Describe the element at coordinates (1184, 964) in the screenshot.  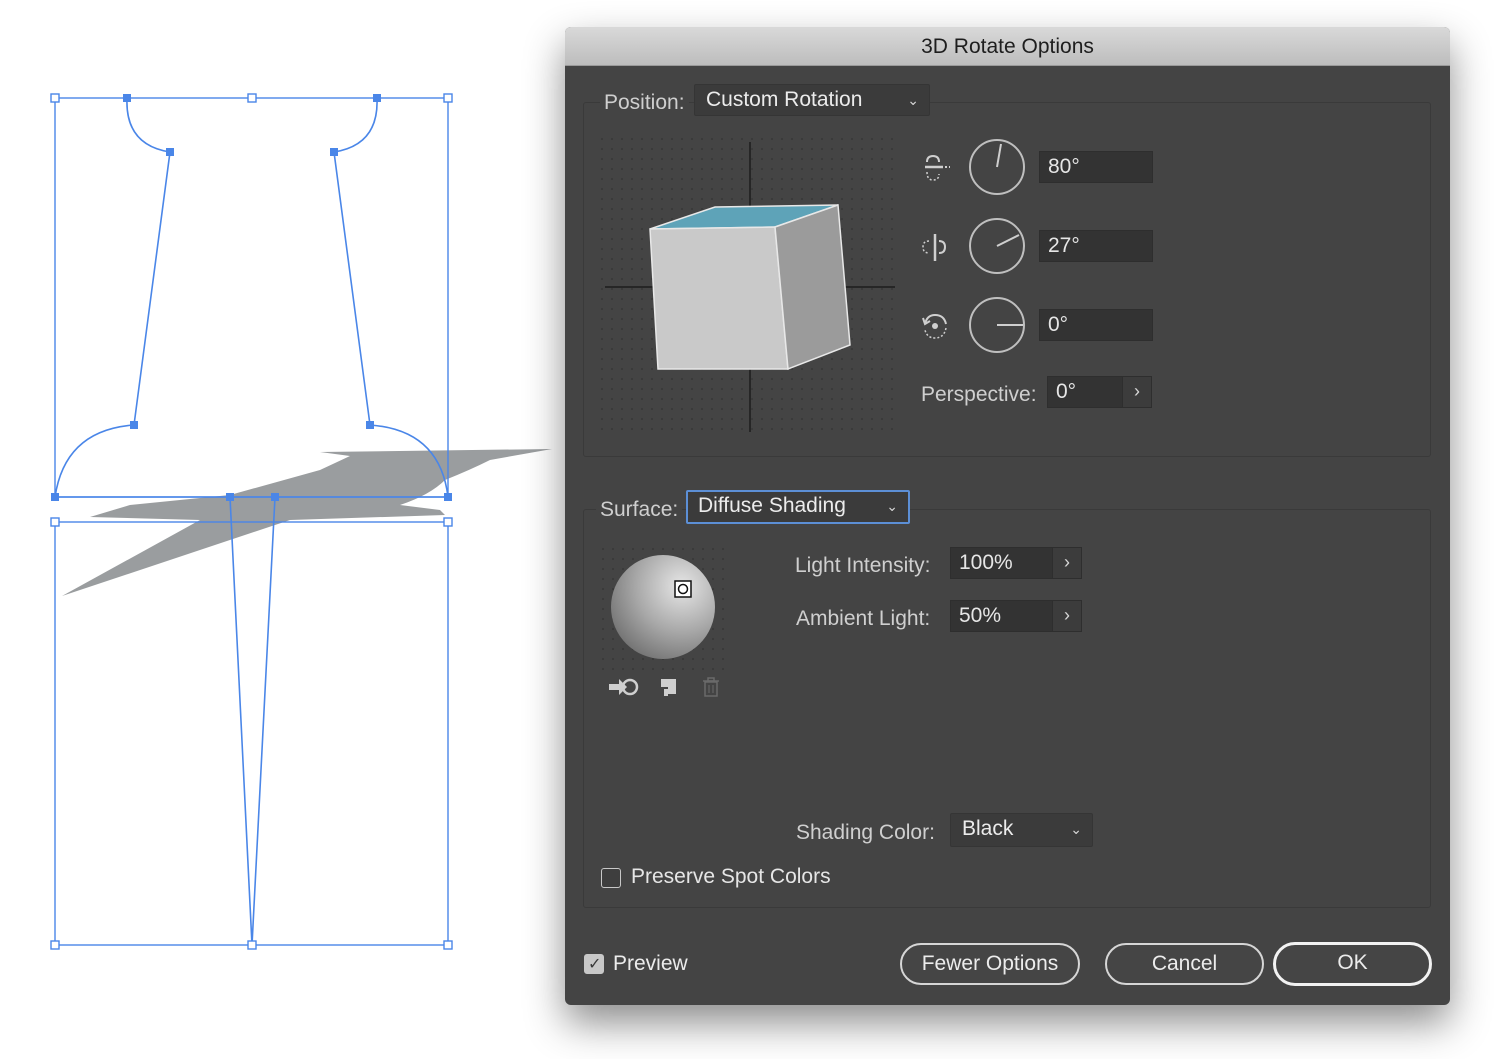
I see `cancel-button: Cancel` at that location.